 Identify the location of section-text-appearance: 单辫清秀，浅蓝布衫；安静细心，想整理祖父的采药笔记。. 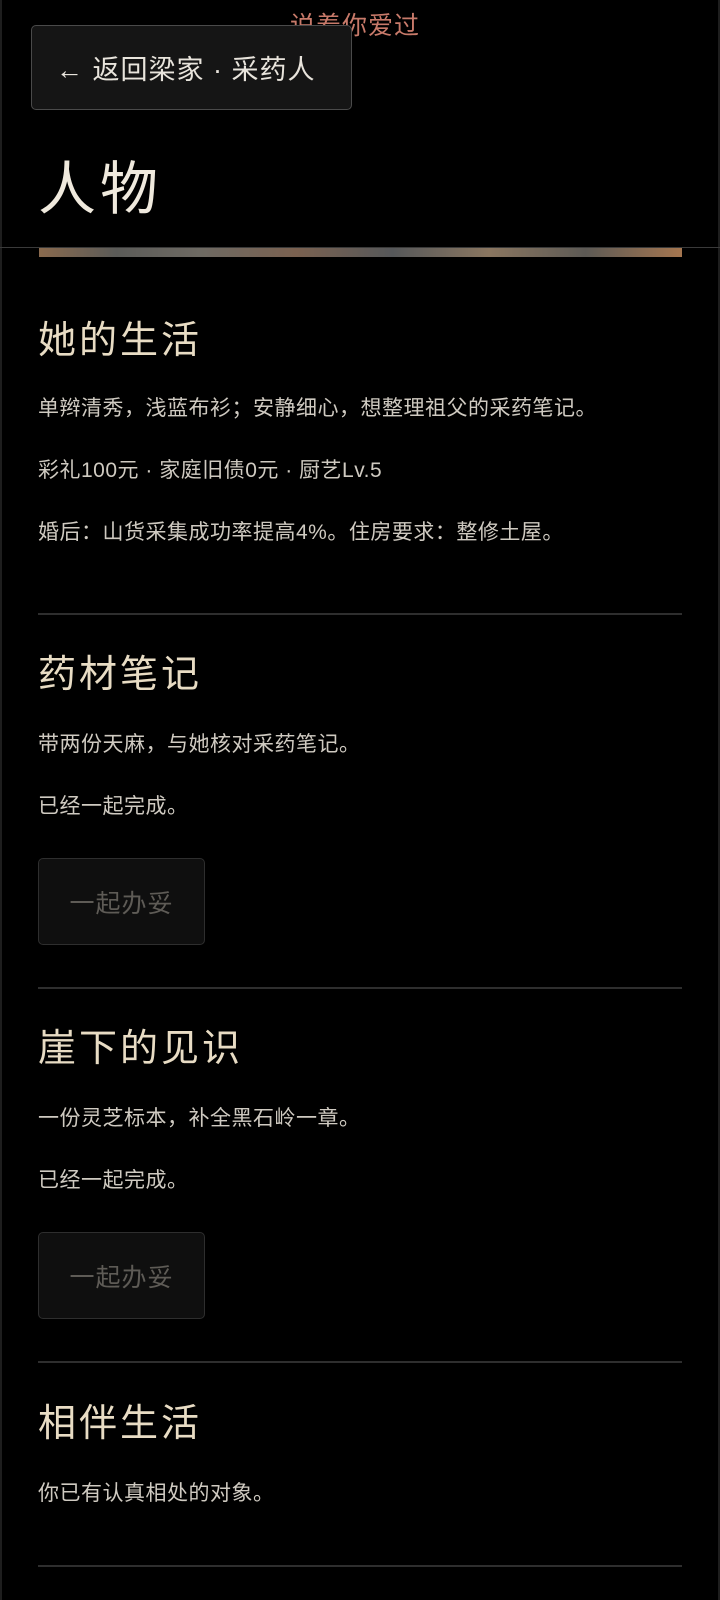
(317, 408).